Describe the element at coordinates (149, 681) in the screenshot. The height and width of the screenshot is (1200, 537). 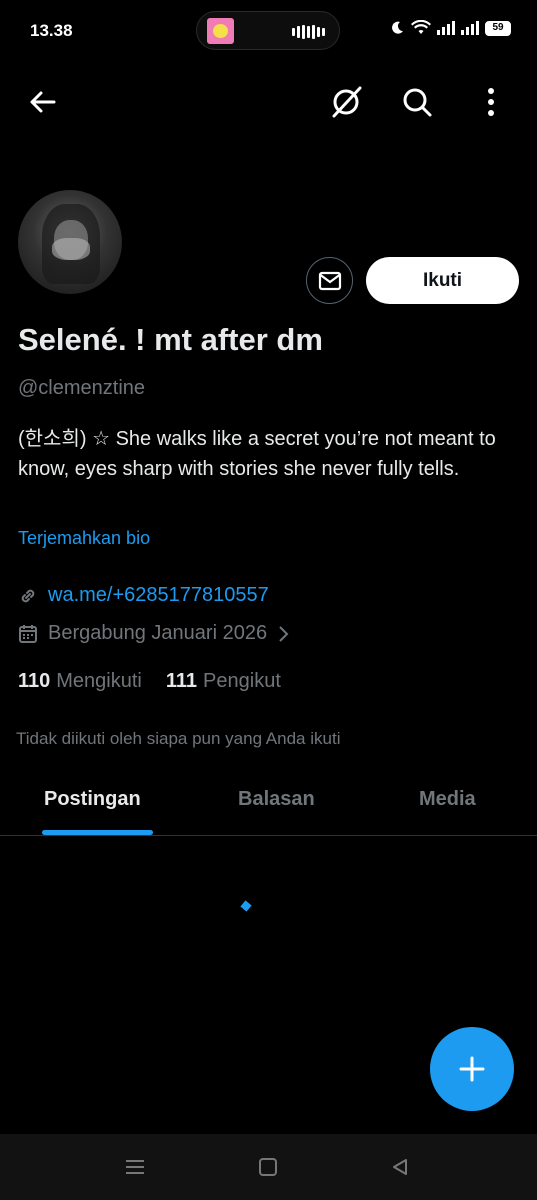
I see `follow-counts: 110 Mengikuti 111 Pengikut` at that location.